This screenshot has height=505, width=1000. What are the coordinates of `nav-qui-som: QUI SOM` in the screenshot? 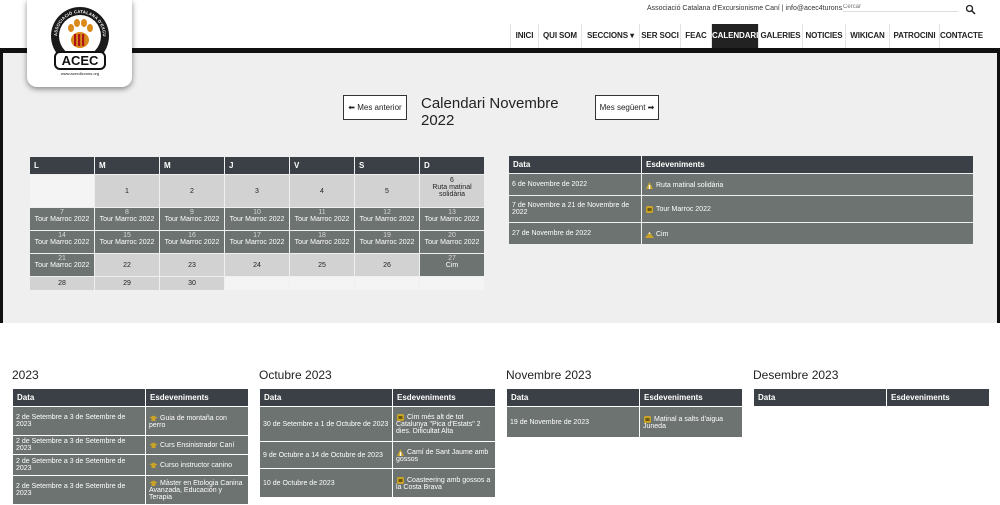 It's located at (559, 36).